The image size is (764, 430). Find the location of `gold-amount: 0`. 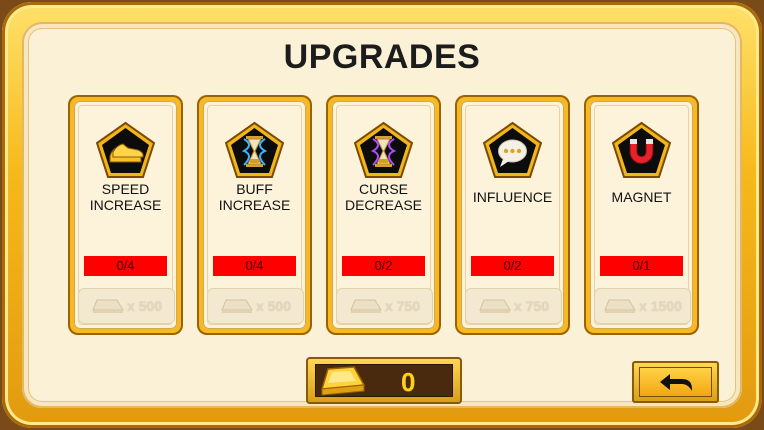

gold-amount: 0 is located at coordinates (408, 382).